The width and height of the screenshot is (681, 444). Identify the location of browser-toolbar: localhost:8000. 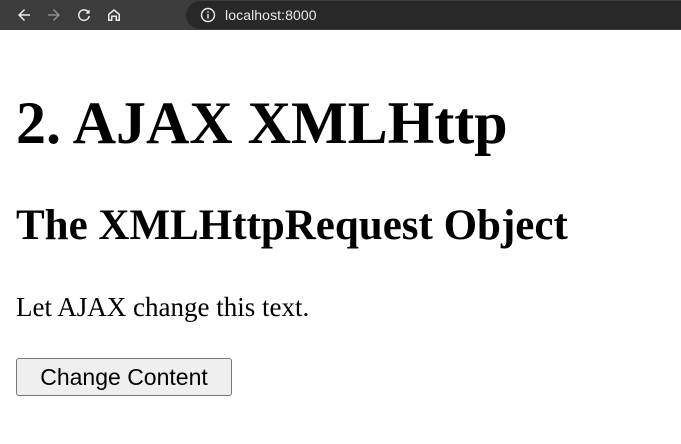
(340, 15).